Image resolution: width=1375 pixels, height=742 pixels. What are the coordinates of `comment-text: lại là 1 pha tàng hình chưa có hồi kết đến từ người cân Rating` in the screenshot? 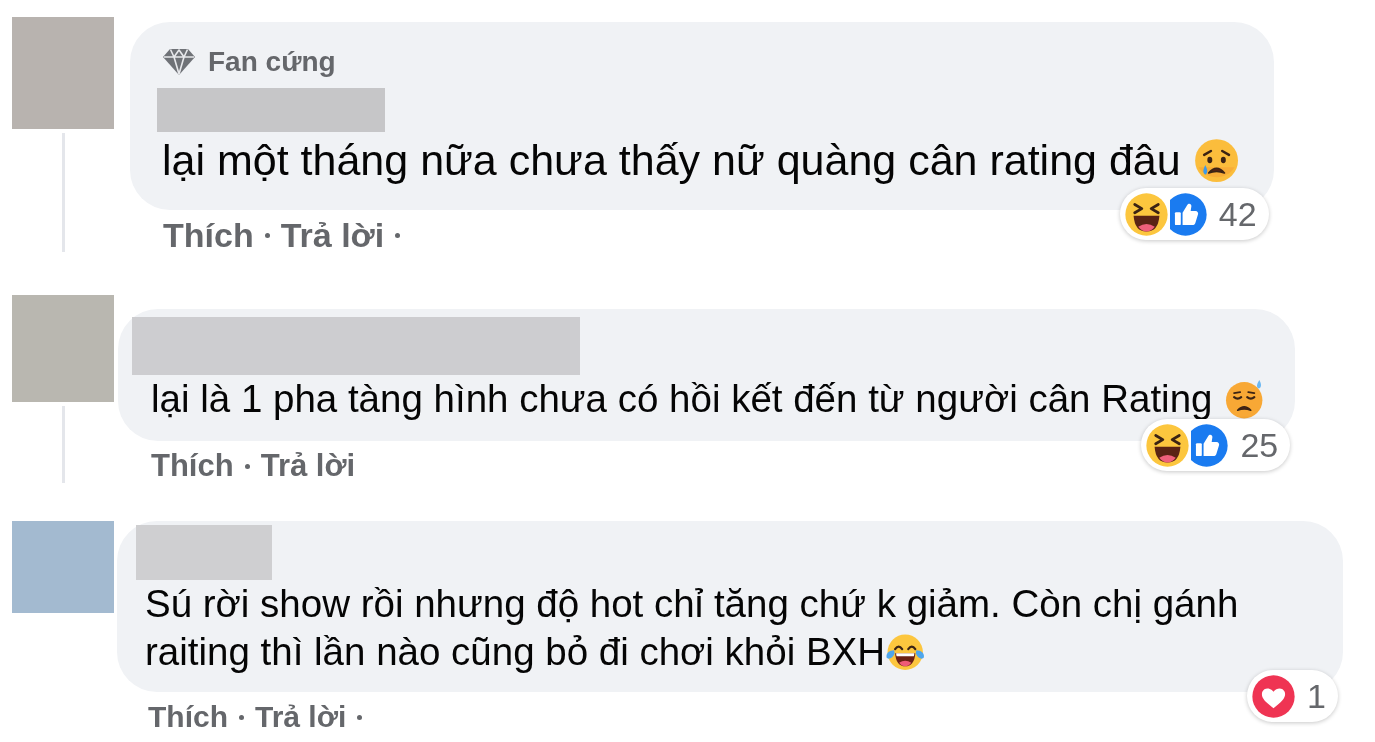 It's located at (682, 398).